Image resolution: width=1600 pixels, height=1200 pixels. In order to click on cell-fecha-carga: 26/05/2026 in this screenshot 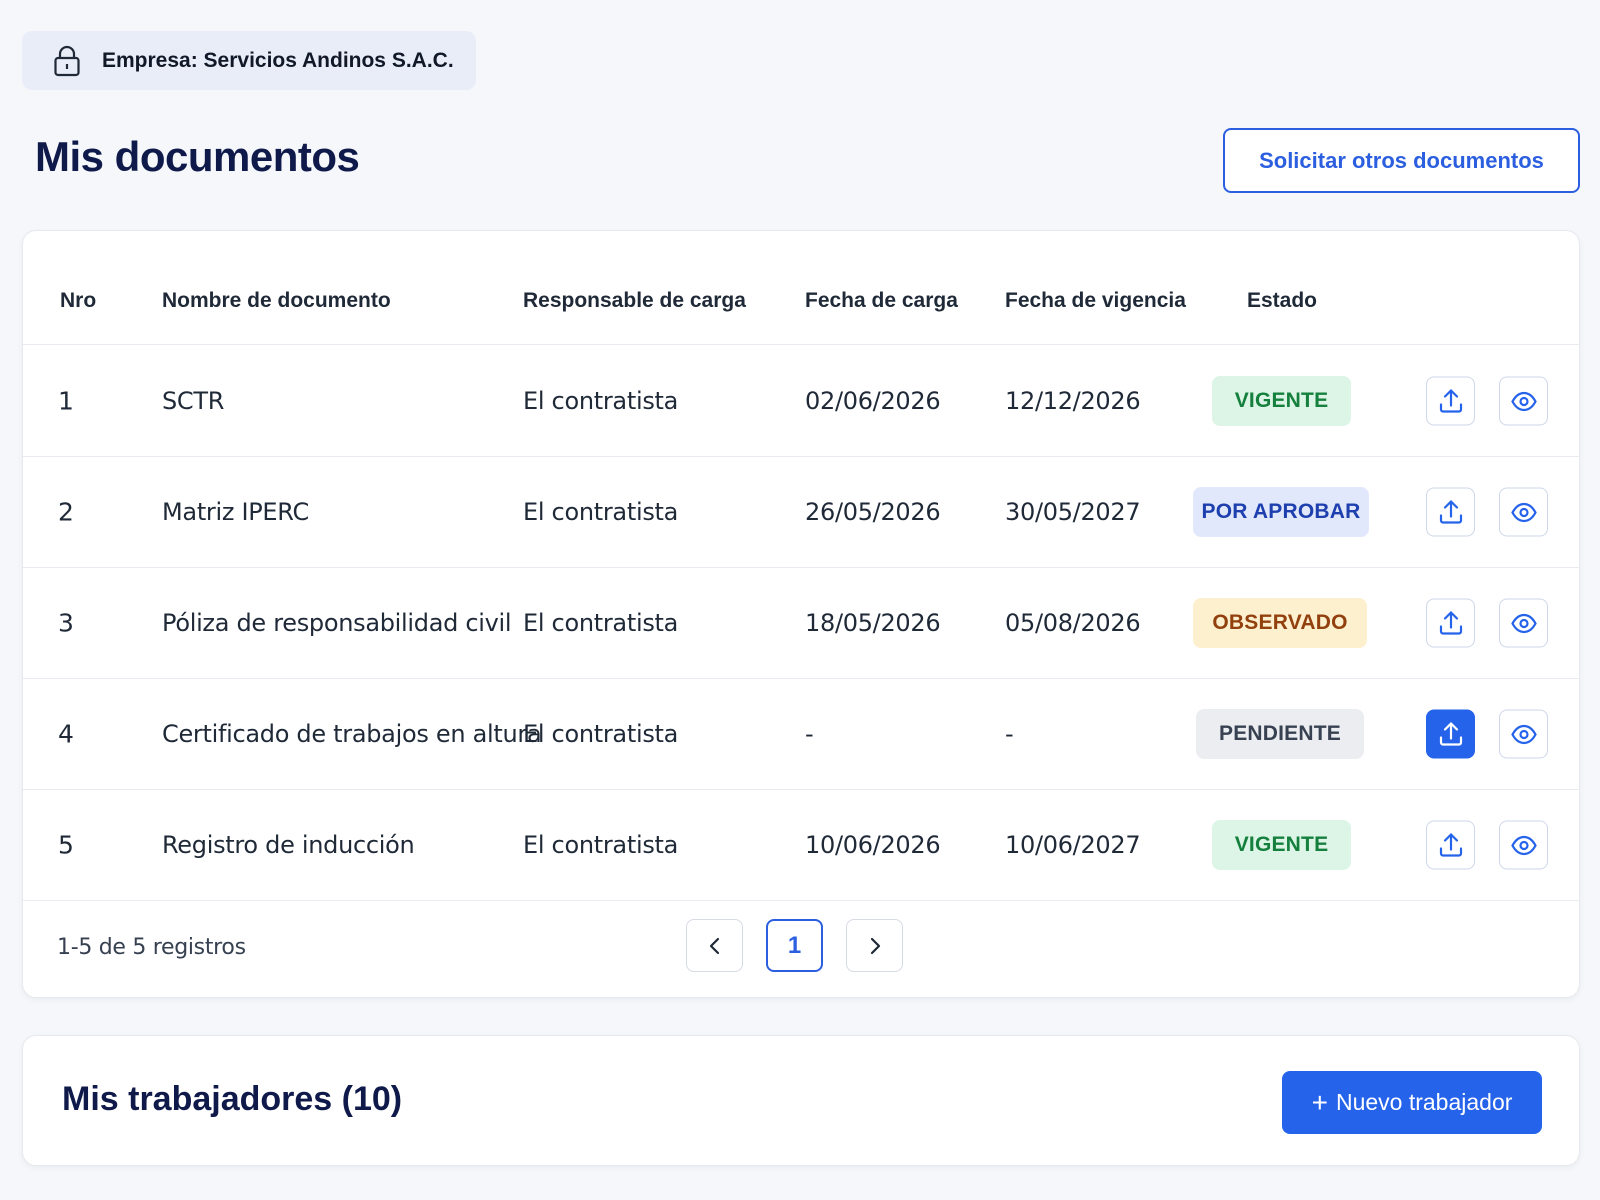, I will do `click(873, 512)`.